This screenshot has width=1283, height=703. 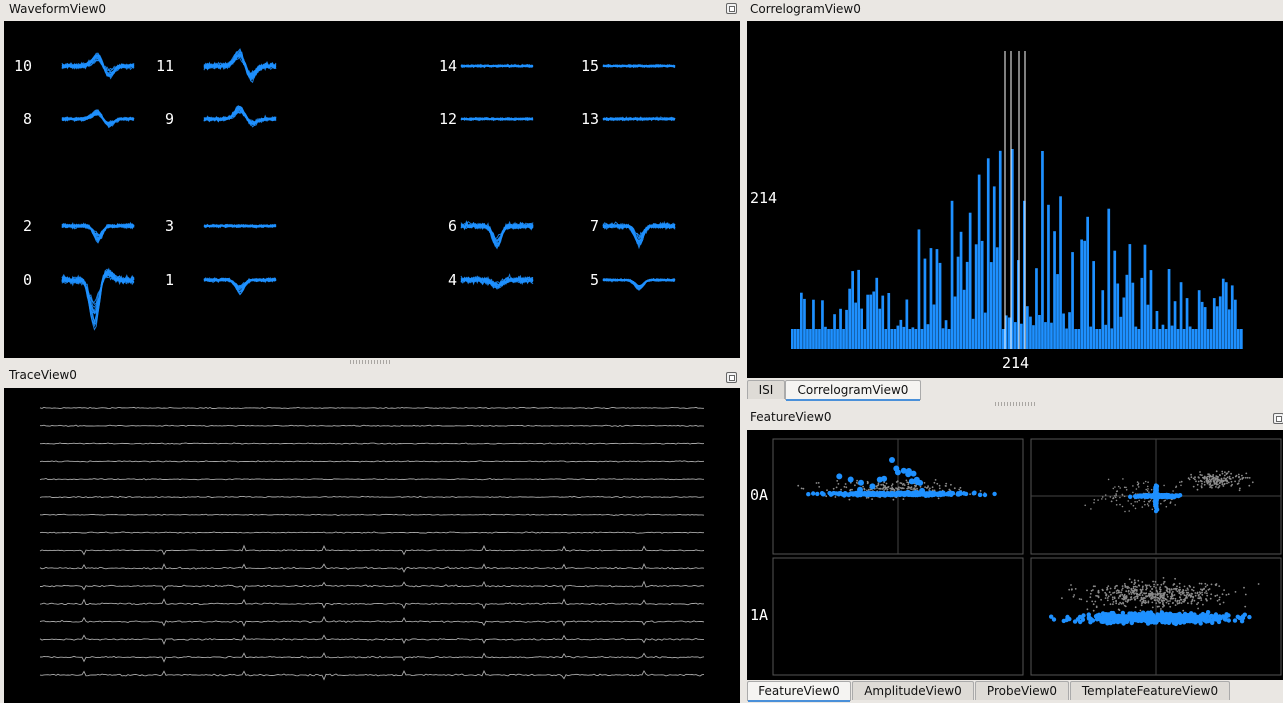 What do you see at coordinates (628, 119) in the screenshot?
I see `waveform-channel-13: 13` at bounding box center [628, 119].